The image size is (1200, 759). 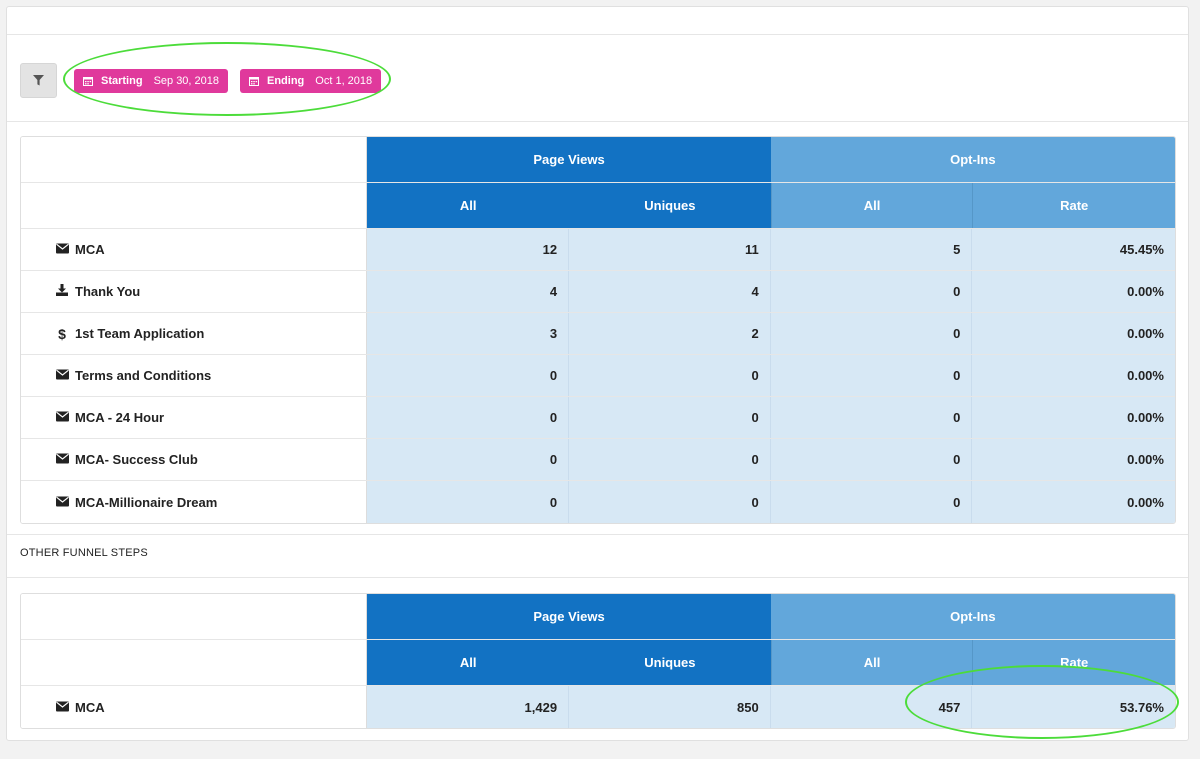 What do you see at coordinates (186, 81) in the screenshot?
I see `starting-date-value: Sep 30, 2018` at bounding box center [186, 81].